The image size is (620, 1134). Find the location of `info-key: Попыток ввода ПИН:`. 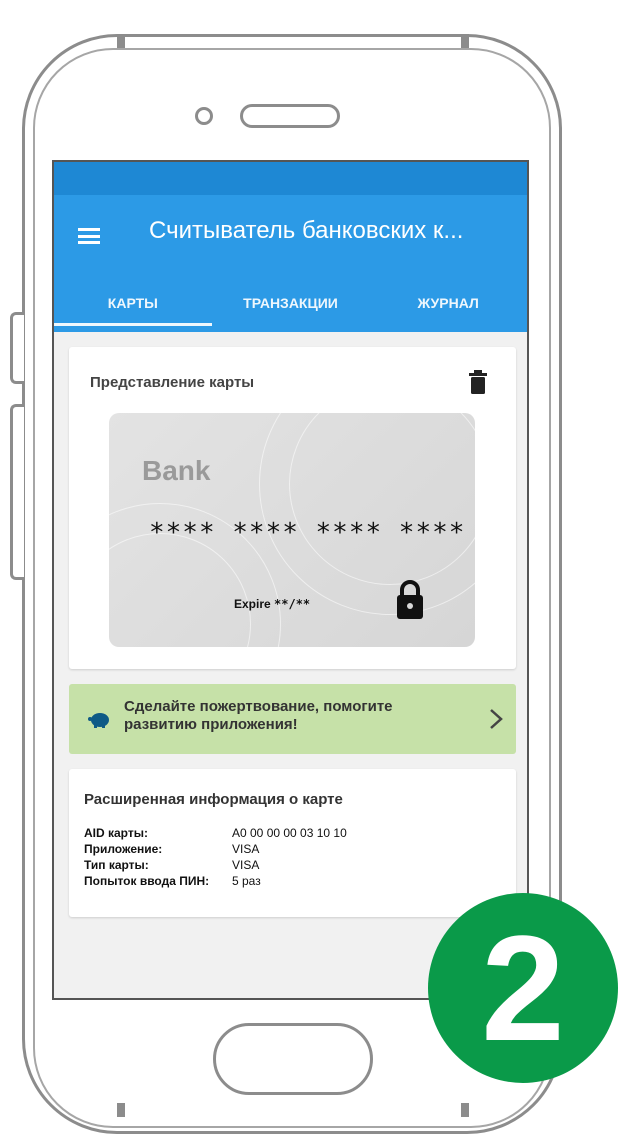

info-key: Попыток ввода ПИН: is located at coordinates (147, 881).